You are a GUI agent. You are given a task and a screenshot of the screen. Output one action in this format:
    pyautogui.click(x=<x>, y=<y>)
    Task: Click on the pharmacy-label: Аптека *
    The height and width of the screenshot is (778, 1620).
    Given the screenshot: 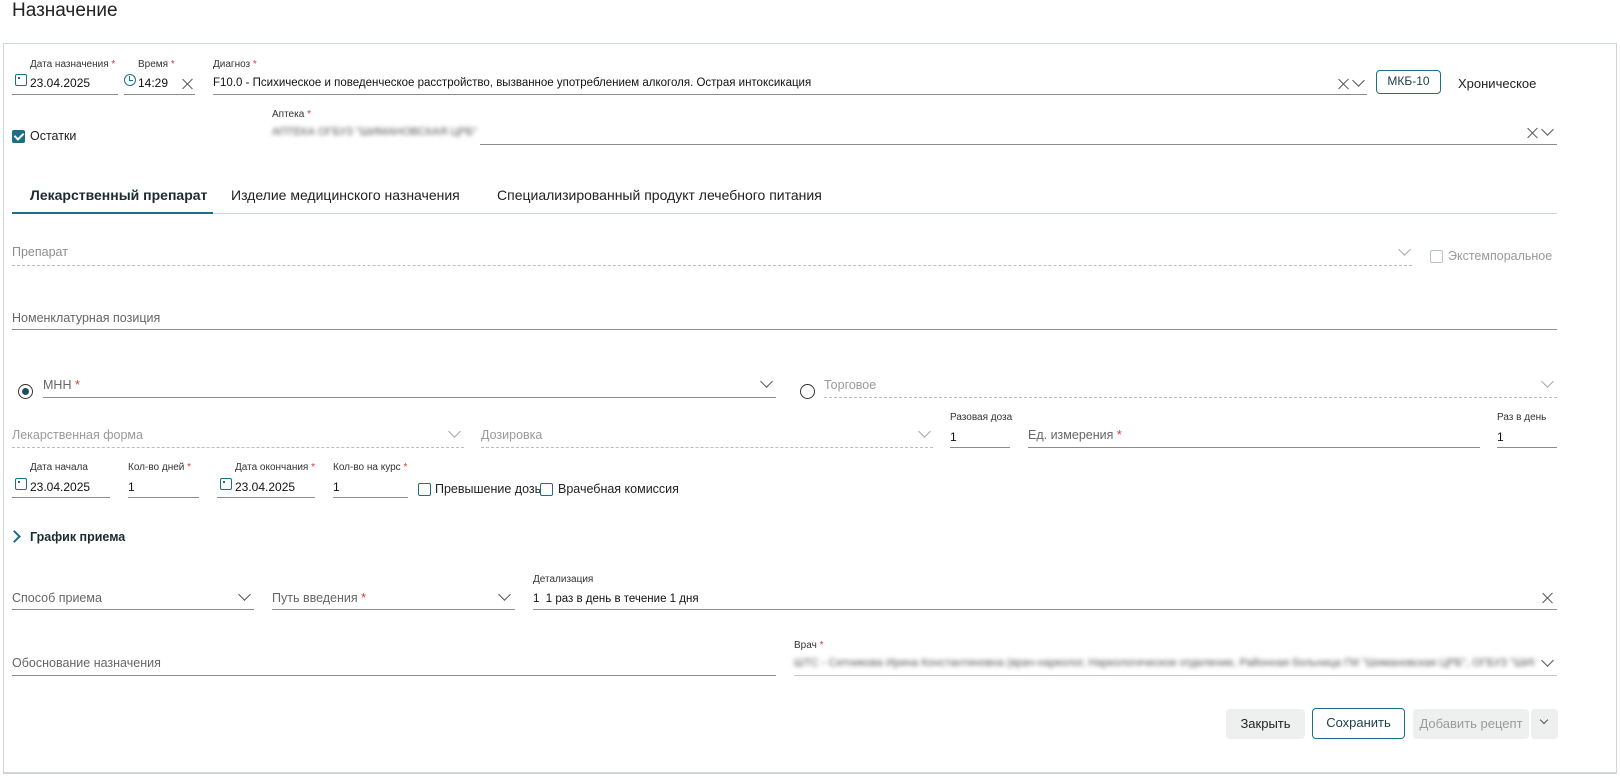 What is the action you would take?
    pyautogui.click(x=291, y=114)
    